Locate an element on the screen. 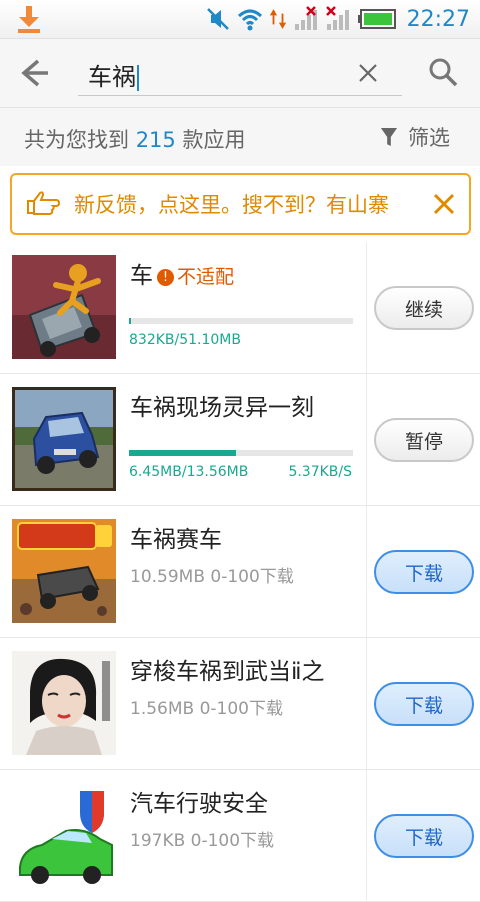 The width and height of the screenshot is (480, 902). filter-button: 筛选 is located at coordinates (415, 137).